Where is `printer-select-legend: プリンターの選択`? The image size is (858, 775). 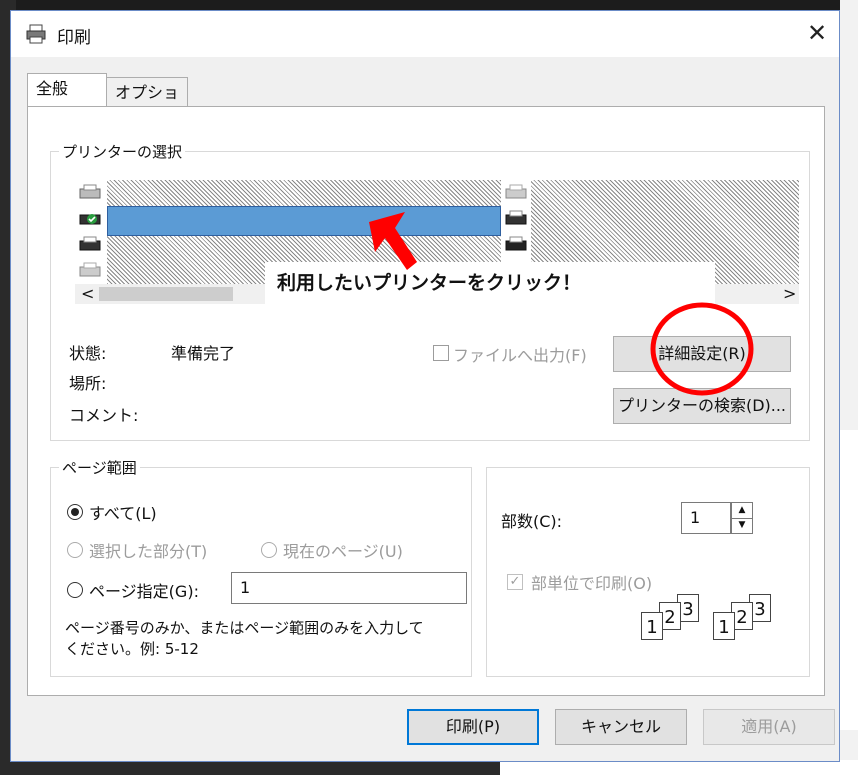 printer-select-legend: プリンターの選択 is located at coordinates (122, 151).